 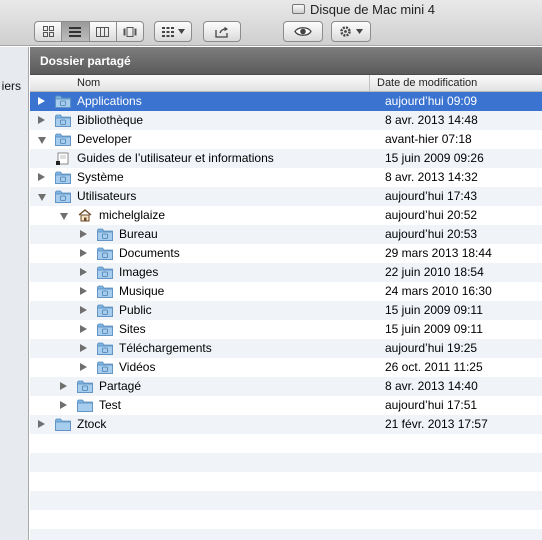 What do you see at coordinates (434, 367) in the screenshot?
I see `modified-date: 26 oct. 2011 11:25` at bounding box center [434, 367].